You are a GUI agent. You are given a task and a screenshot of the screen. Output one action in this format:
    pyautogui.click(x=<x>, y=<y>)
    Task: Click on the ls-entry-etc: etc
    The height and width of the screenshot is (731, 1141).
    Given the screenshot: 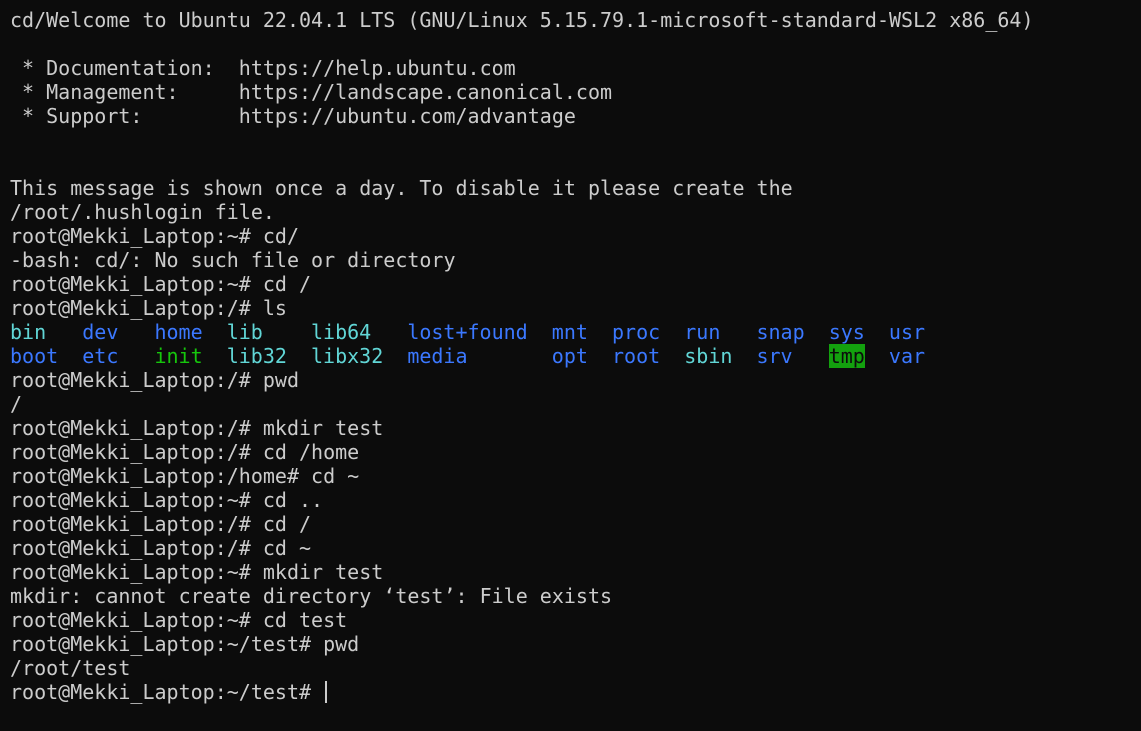 What is the action you would take?
    pyautogui.click(x=100, y=356)
    